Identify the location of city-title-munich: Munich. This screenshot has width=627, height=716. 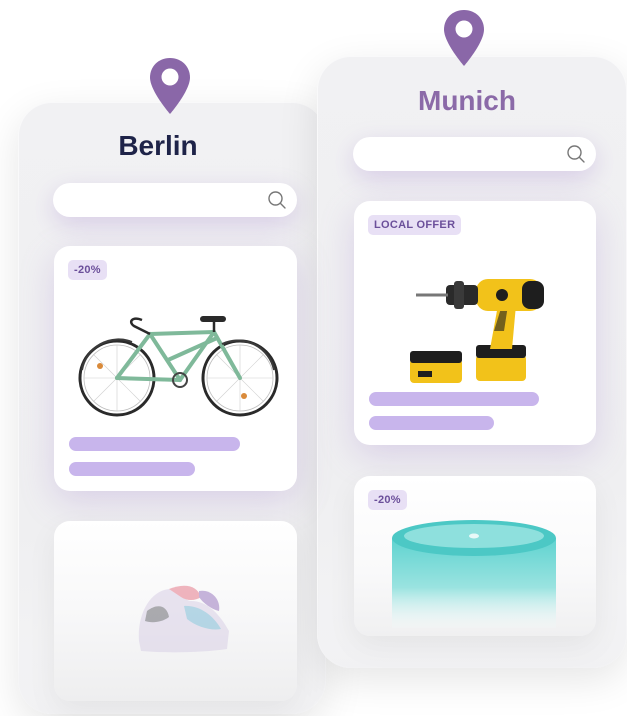
(467, 100).